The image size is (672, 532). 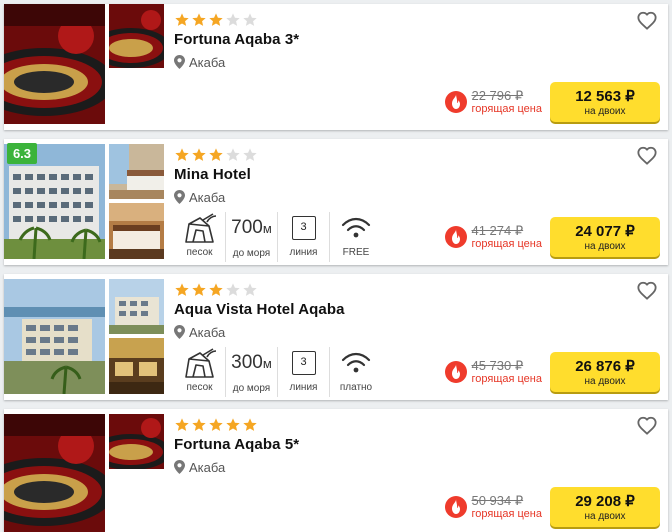 What do you see at coordinates (497, 365) in the screenshot?
I see `old-price: 45 730 ₽` at bounding box center [497, 365].